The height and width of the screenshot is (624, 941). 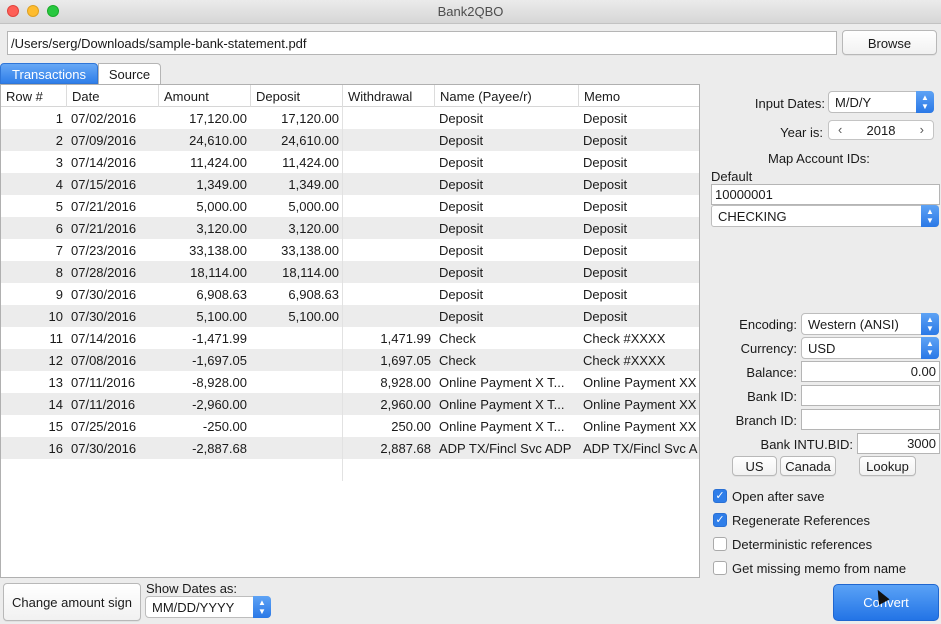 I want to click on branch-id-field, so click(x=870, y=419).